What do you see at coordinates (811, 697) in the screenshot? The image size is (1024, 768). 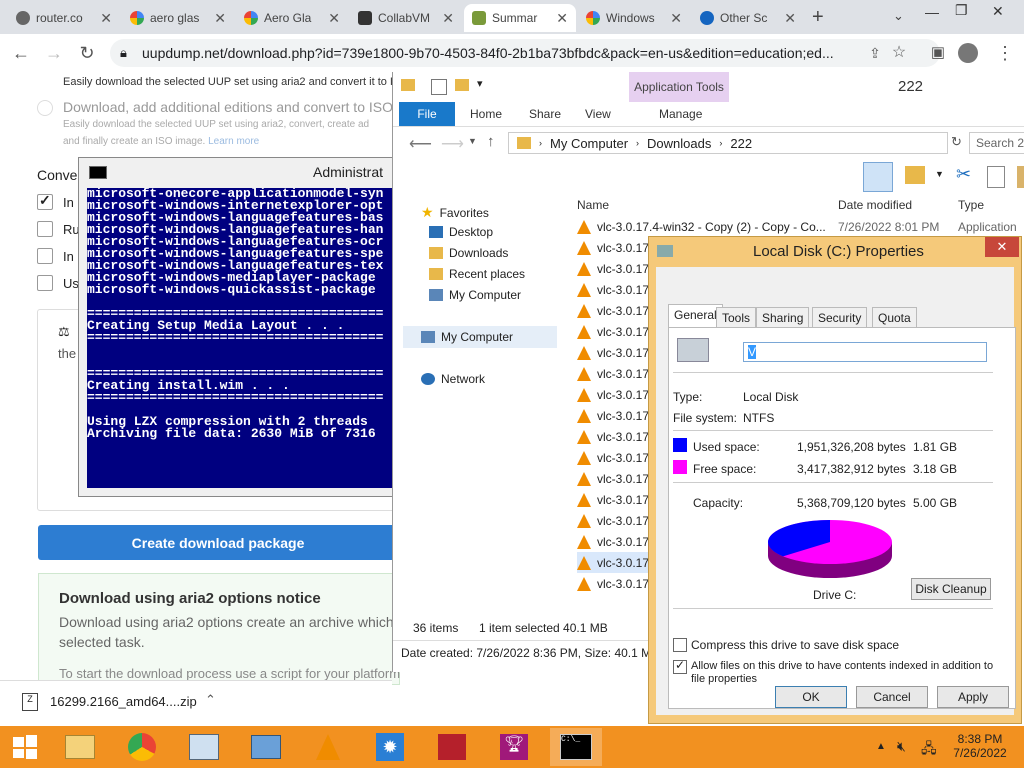 I see `ok-button: OK` at bounding box center [811, 697].